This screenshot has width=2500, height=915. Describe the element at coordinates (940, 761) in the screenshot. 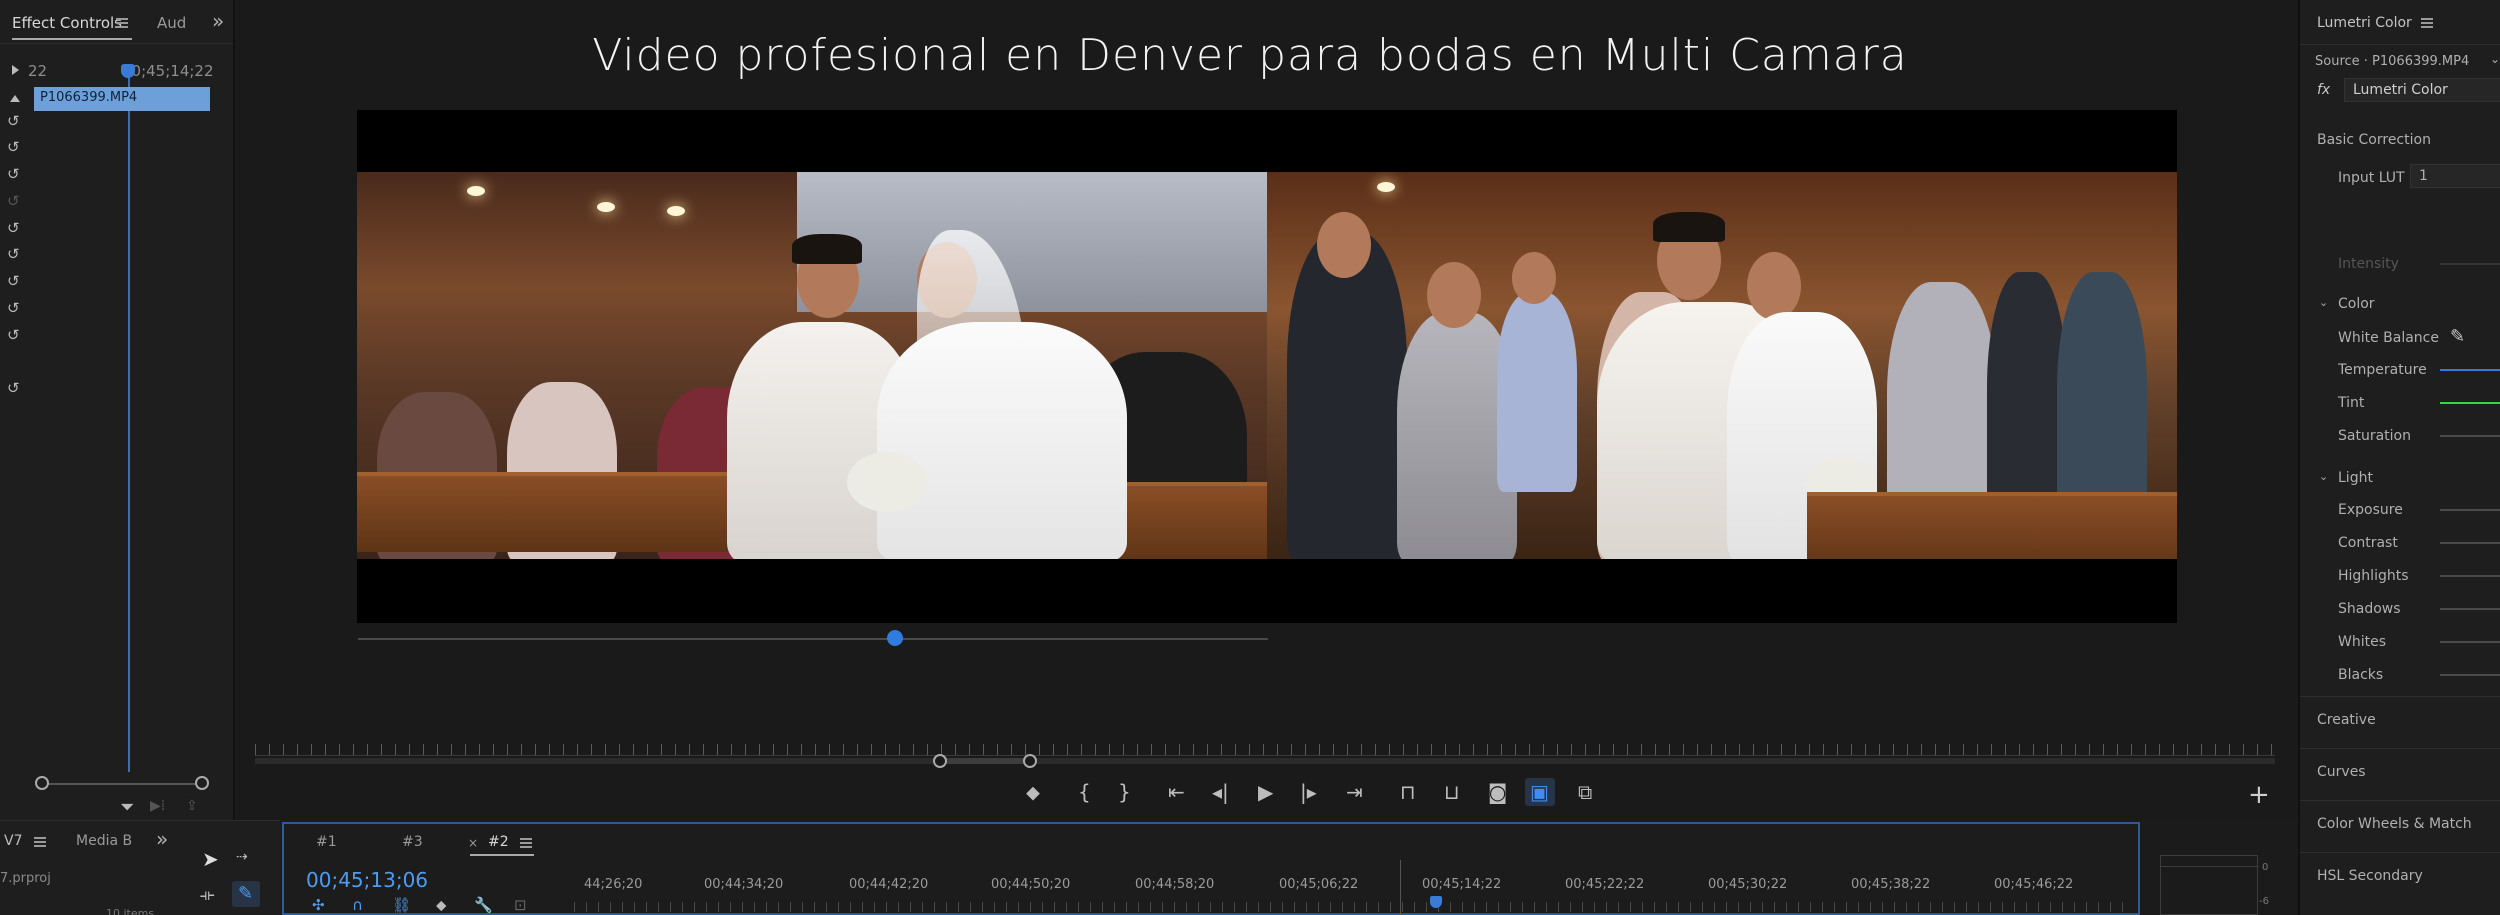

I see `monitor-zoom-handle-left` at that location.